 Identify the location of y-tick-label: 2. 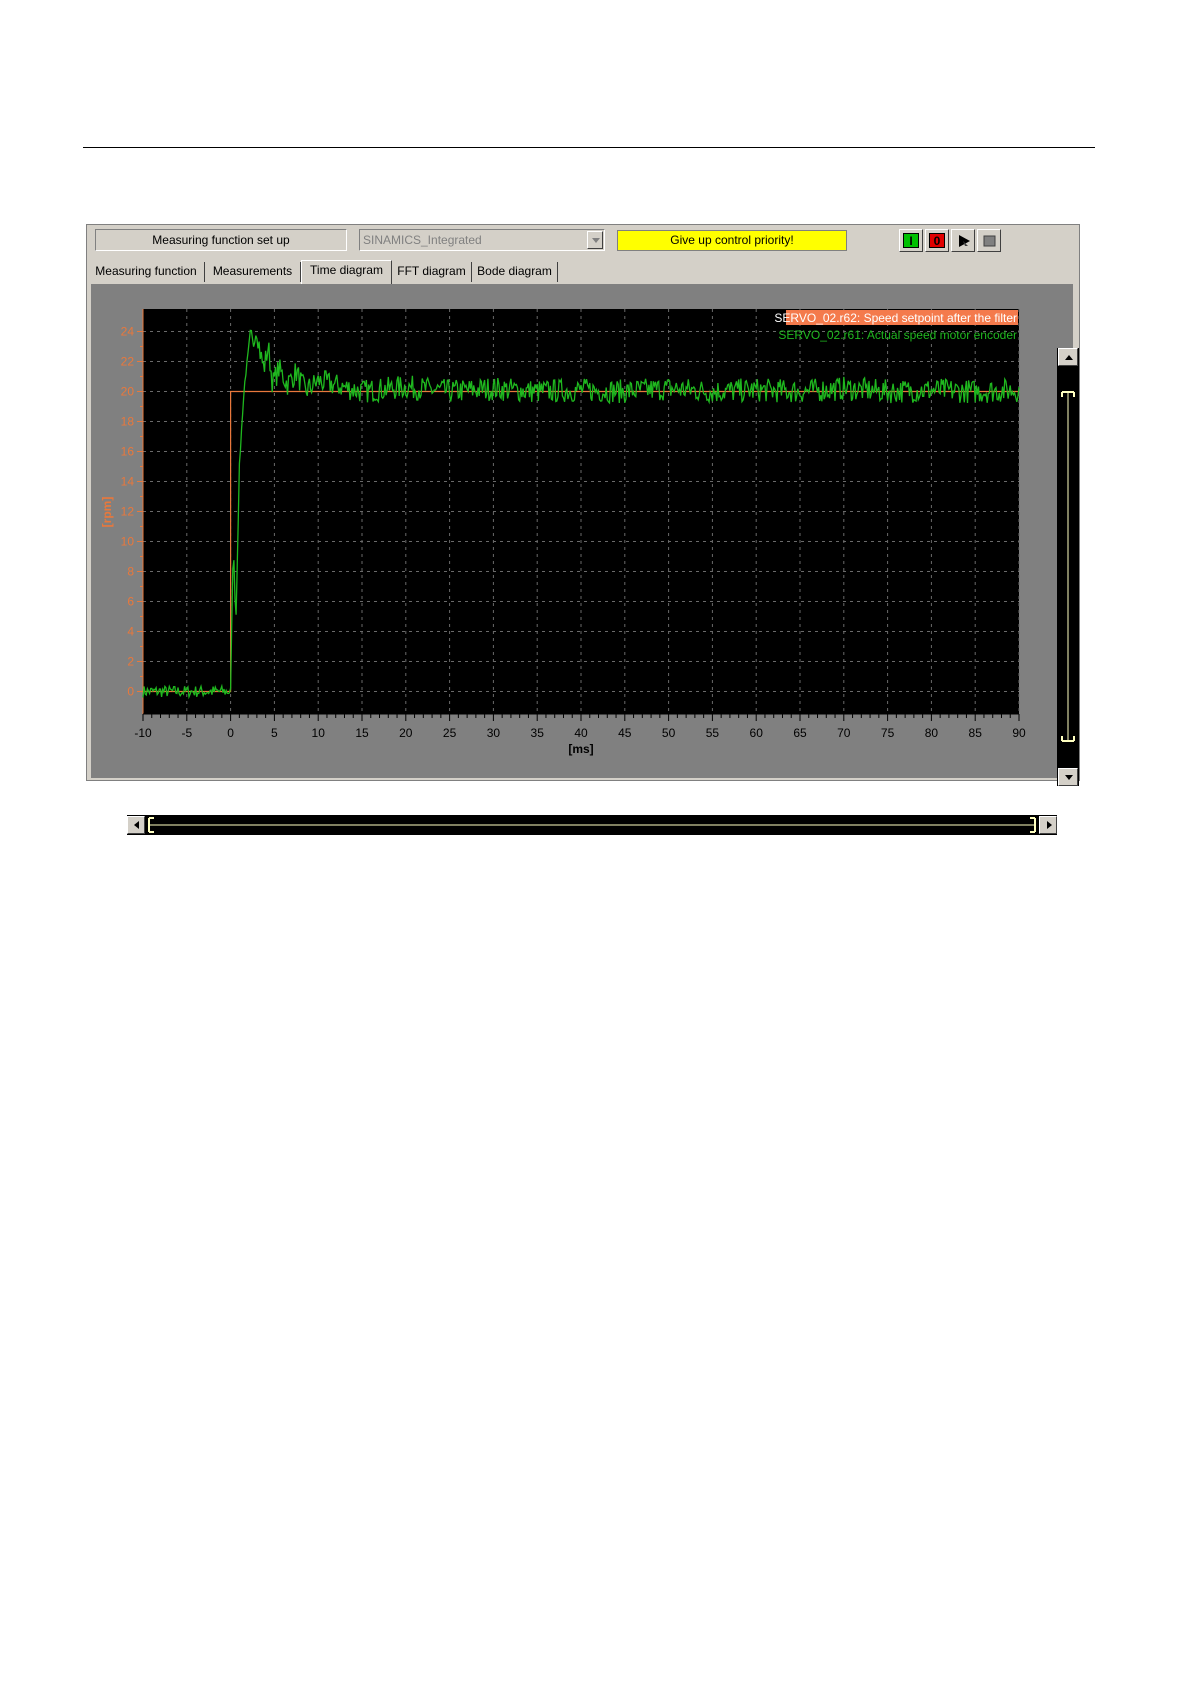
(130, 662).